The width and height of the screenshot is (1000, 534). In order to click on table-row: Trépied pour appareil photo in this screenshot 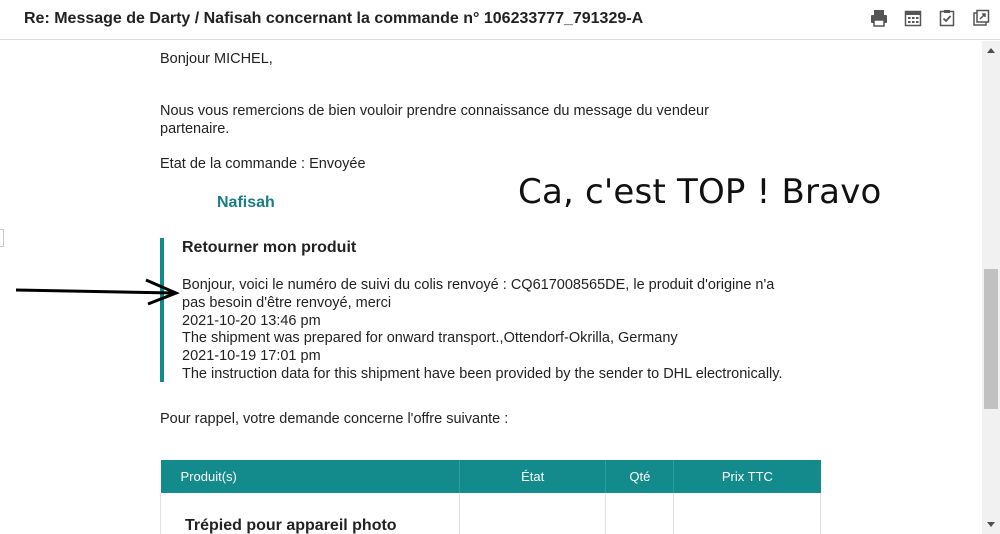, I will do `click(490, 513)`.